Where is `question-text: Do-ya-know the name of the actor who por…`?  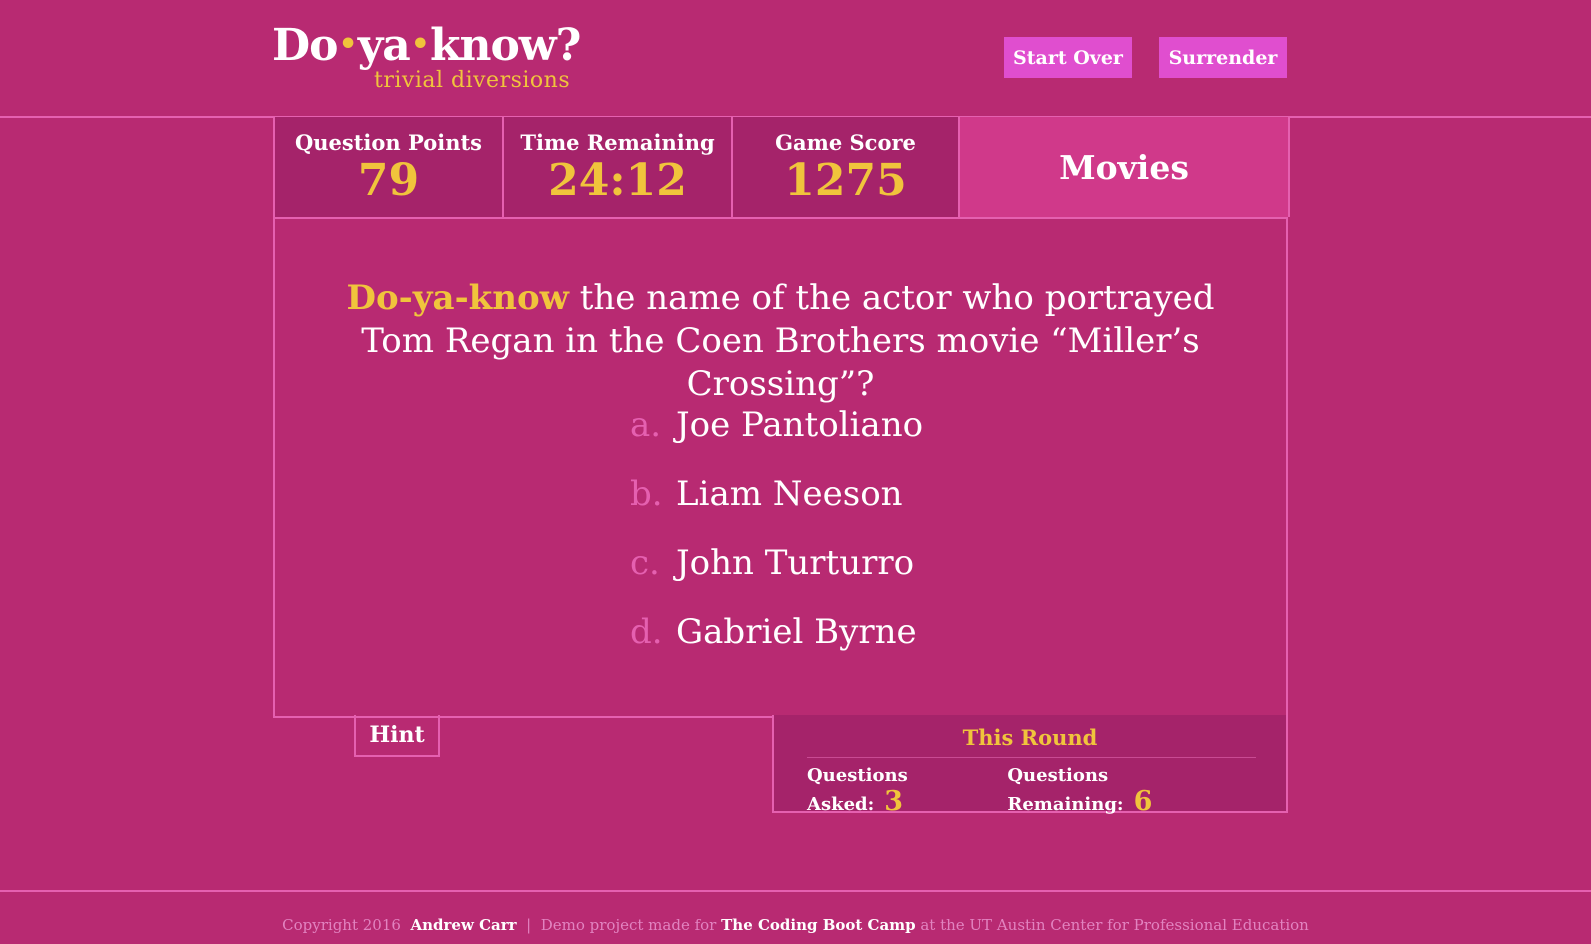 question-text: Do-ya-know the name of the actor who por… is located at coordinates (780, 341).